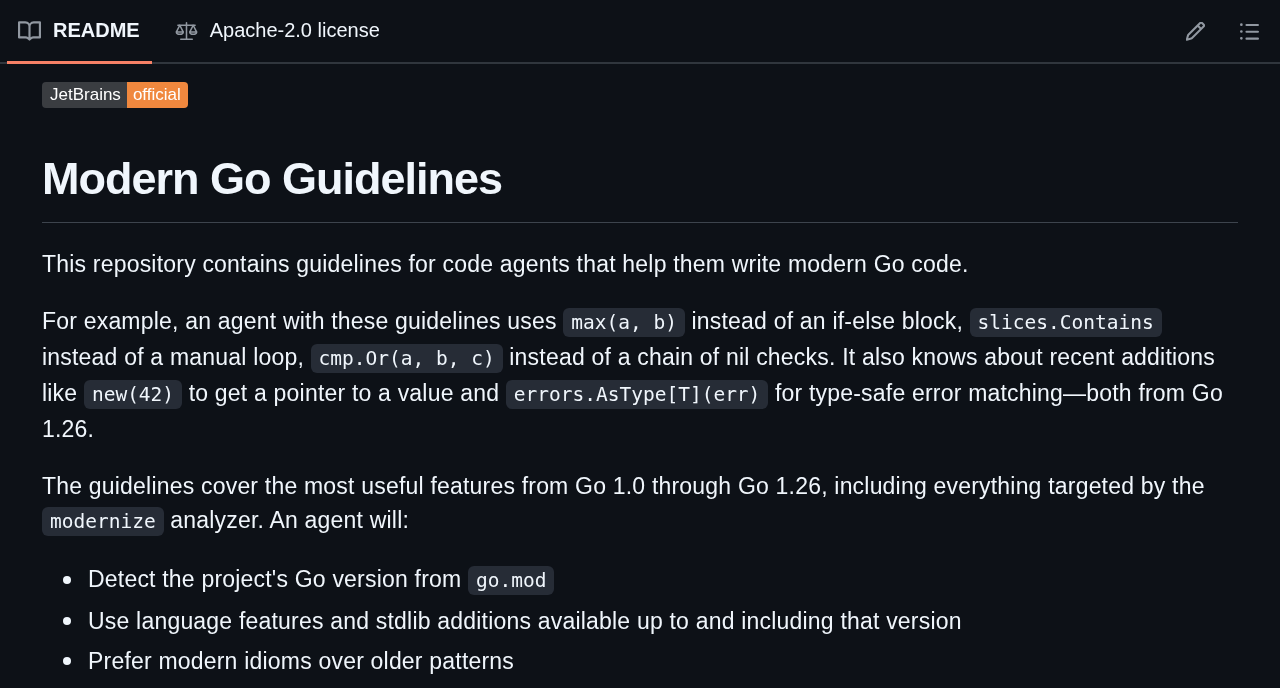  What do you see at coordinates (277, 32) in the screenshot?
I see `tab: Apache-2.0 license` at bounding box center [277, 32].